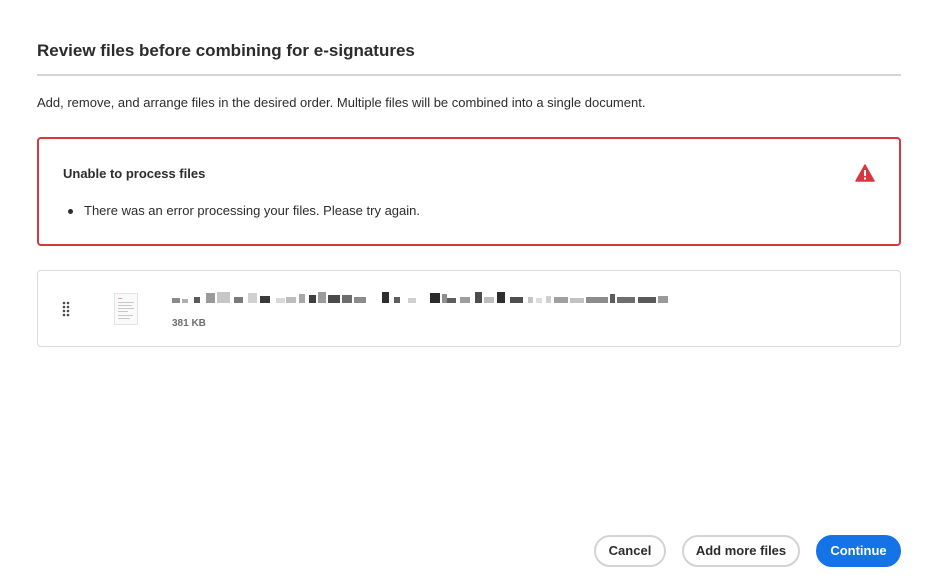  I want to click on file-list-item: 381 KB, so click(469, 308).